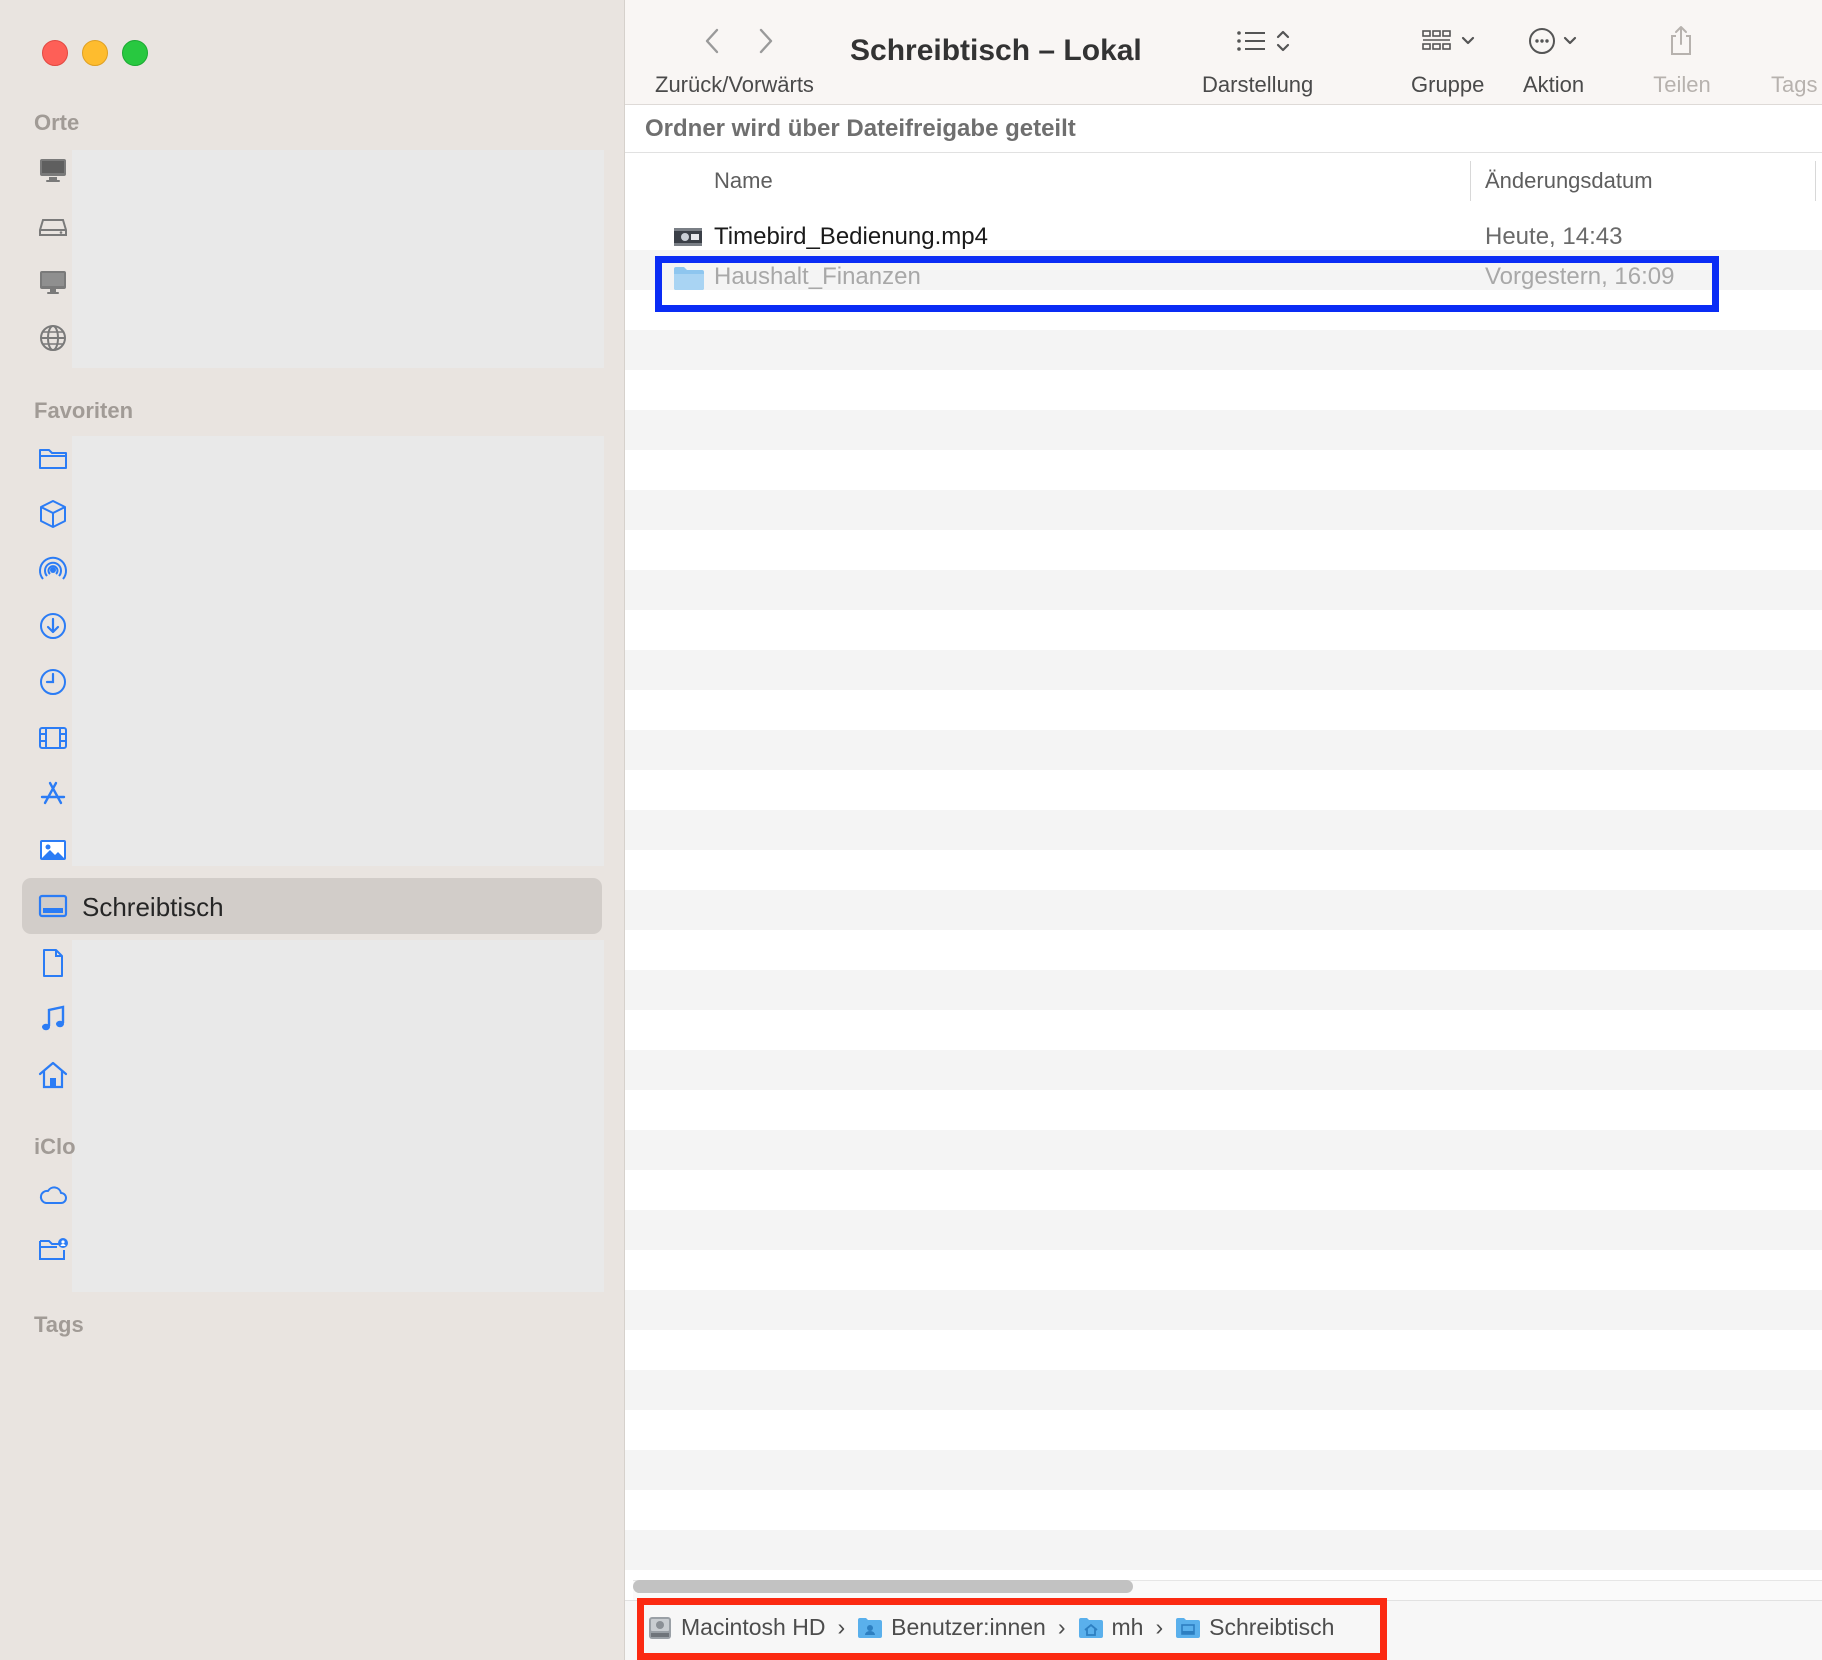 This screenshot has height=1660, width=1822. Describe the element at coordinates (1223, 128) in the screenshot. I see `share-notice: Ordner wird über Dateifreigabe geteilt` at that location.